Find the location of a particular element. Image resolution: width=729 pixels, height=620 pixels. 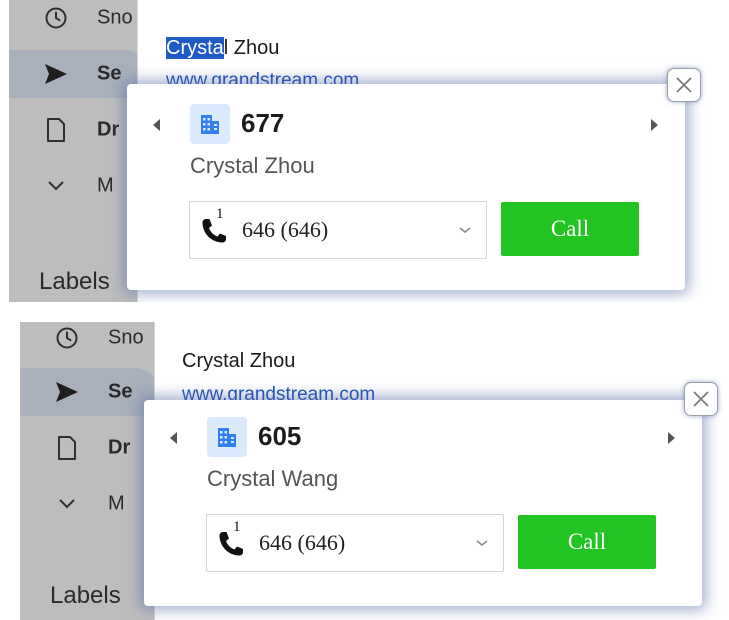

contact-name-rest: l Zhou is located at coordinates (251, 48).